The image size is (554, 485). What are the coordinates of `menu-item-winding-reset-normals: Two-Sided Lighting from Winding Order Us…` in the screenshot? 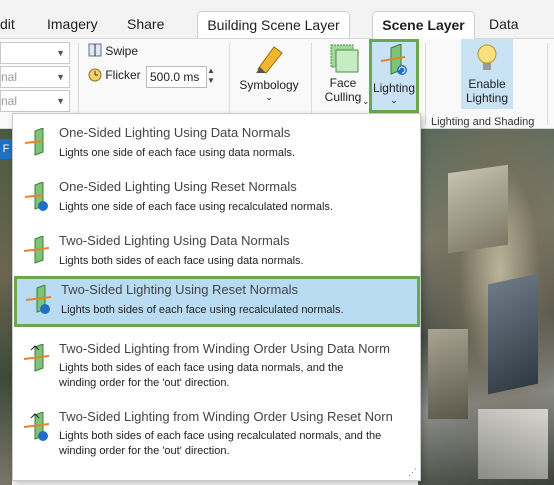 It's located at (215, 436).